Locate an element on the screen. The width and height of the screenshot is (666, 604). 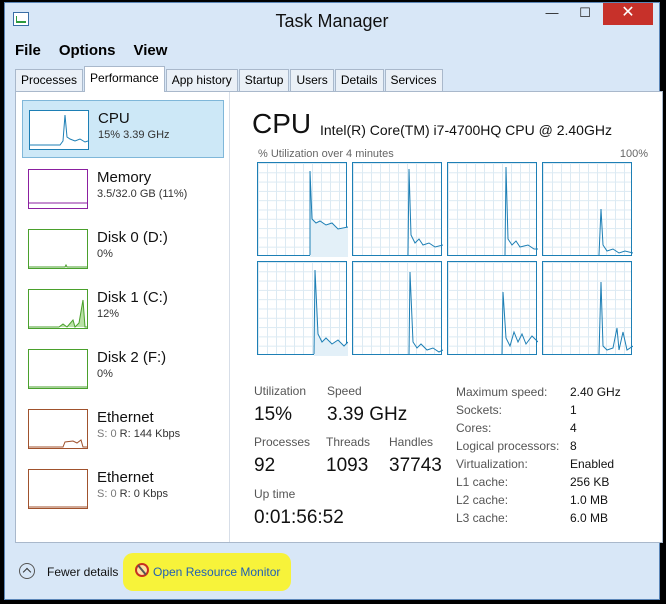
ethernet-1-thumbnail-graph is located at coordinates (58, 429).